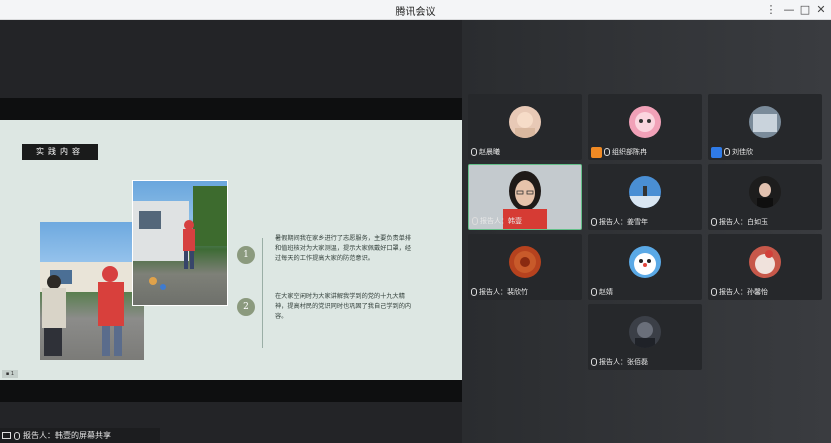 This screenshot has width=831, height=443. Describe the element at coordinates (739, 222) in the screenshot. I see `tile-label: 报告人：白如玉` at that location.